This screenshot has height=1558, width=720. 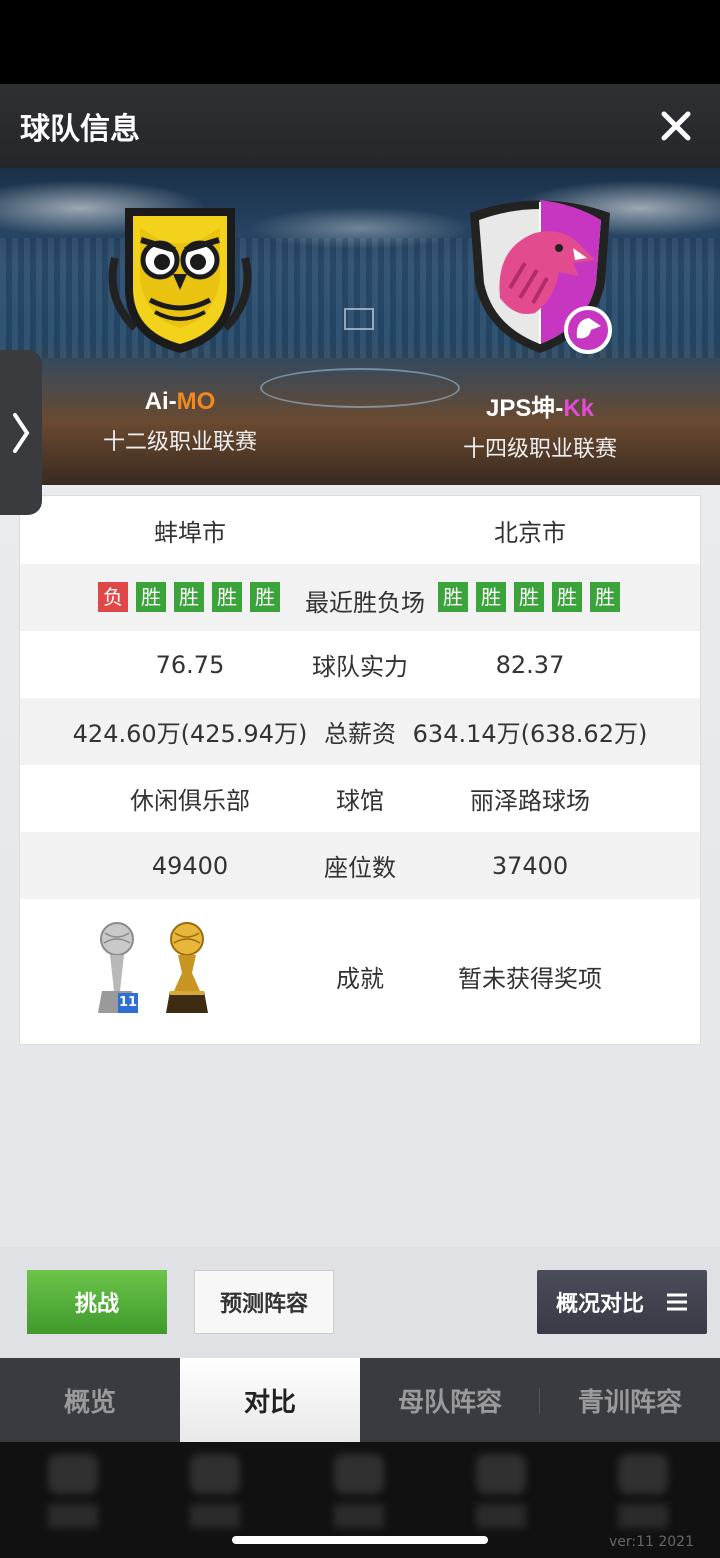 I want to click on owl-logo-icon, so click(x=180, y=273).